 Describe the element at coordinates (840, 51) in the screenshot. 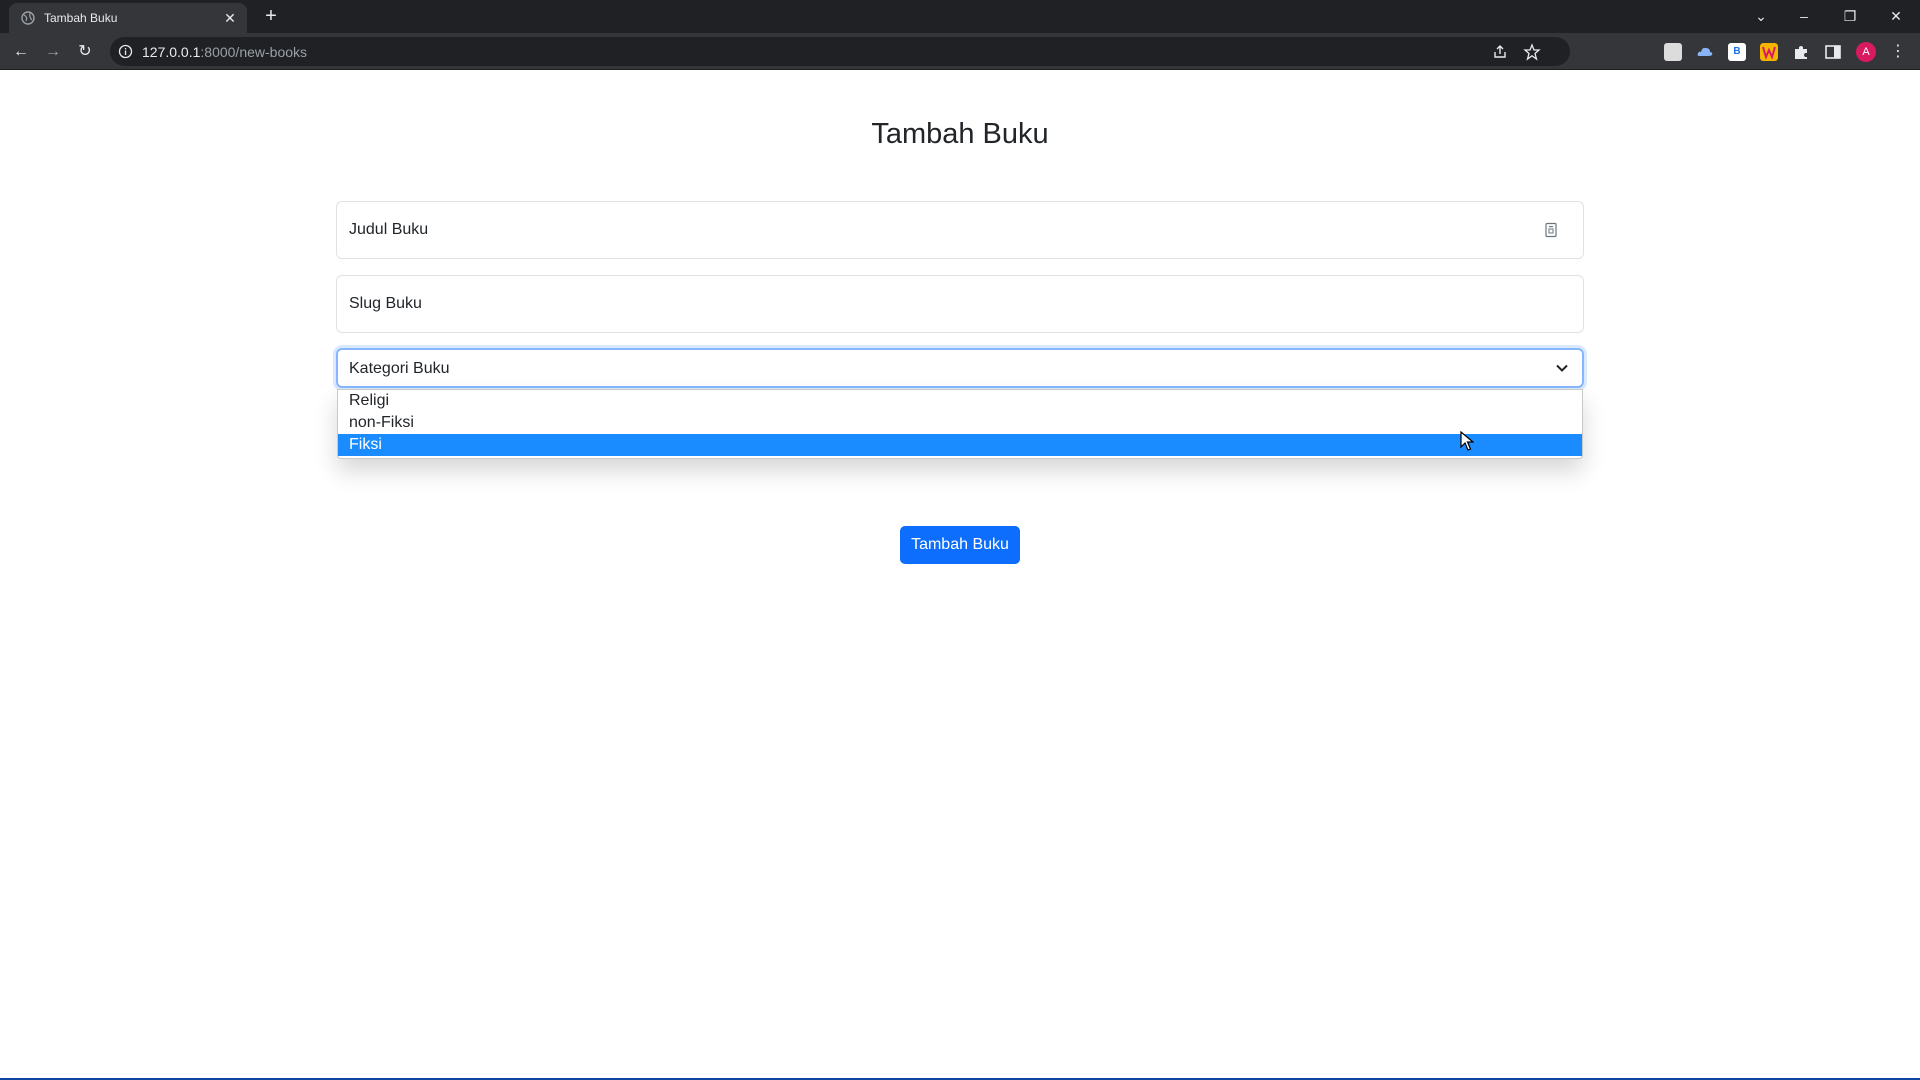

I see `address-bar: 127.0.0.1:8000/new-books` at that location.